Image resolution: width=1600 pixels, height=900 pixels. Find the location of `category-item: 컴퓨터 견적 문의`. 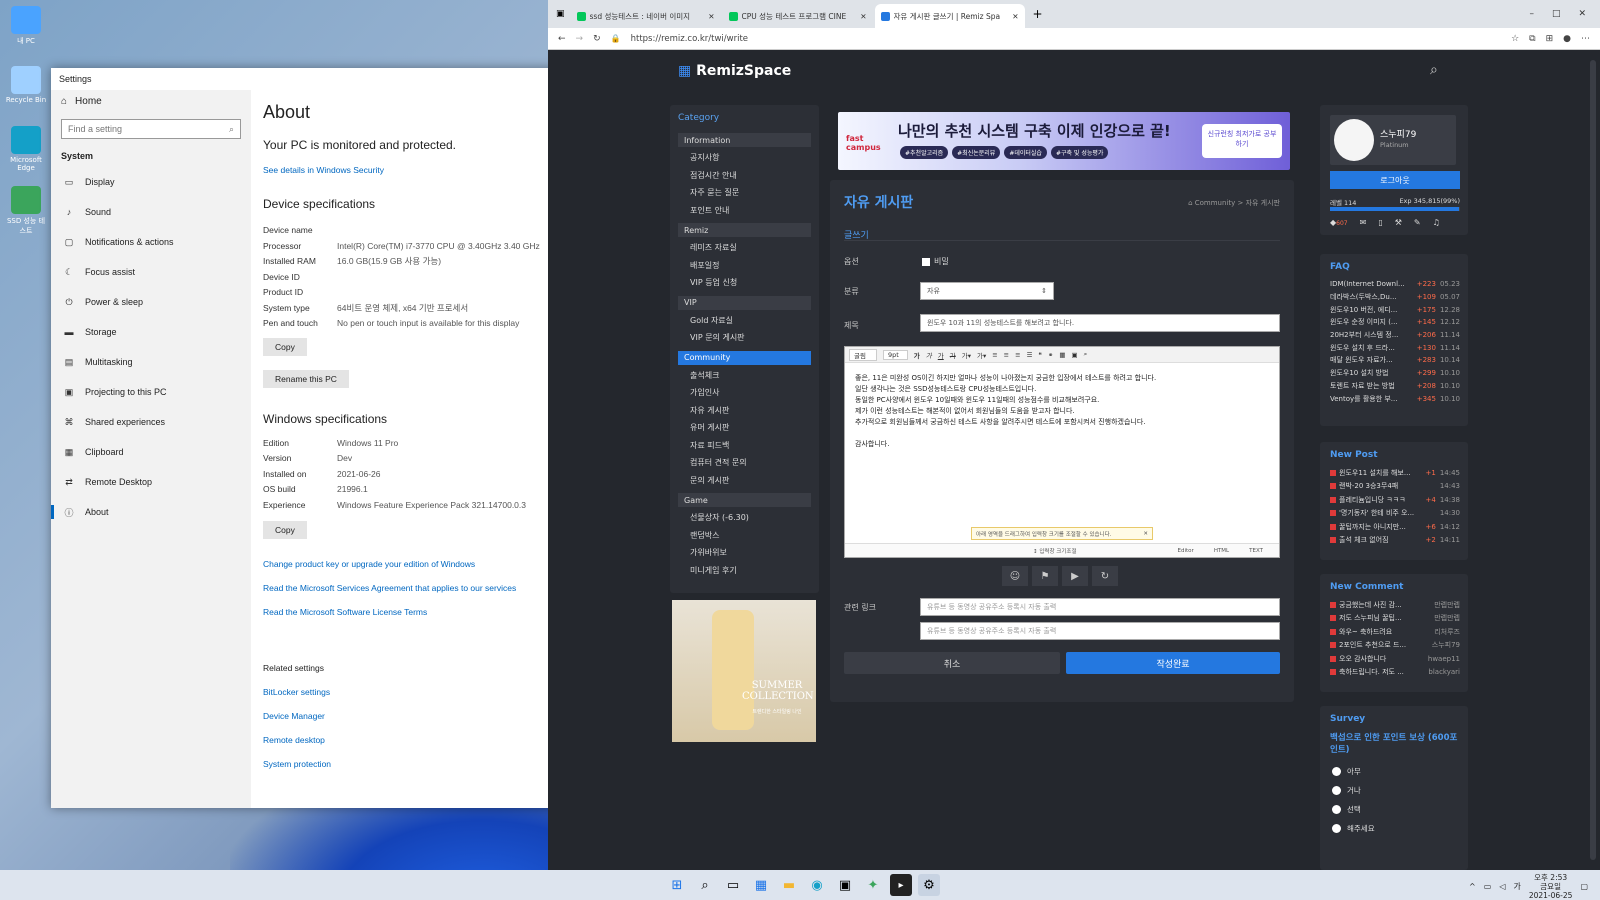

category-item: 컴퓨터 견적 문의 is located at coordinates (744, 463).